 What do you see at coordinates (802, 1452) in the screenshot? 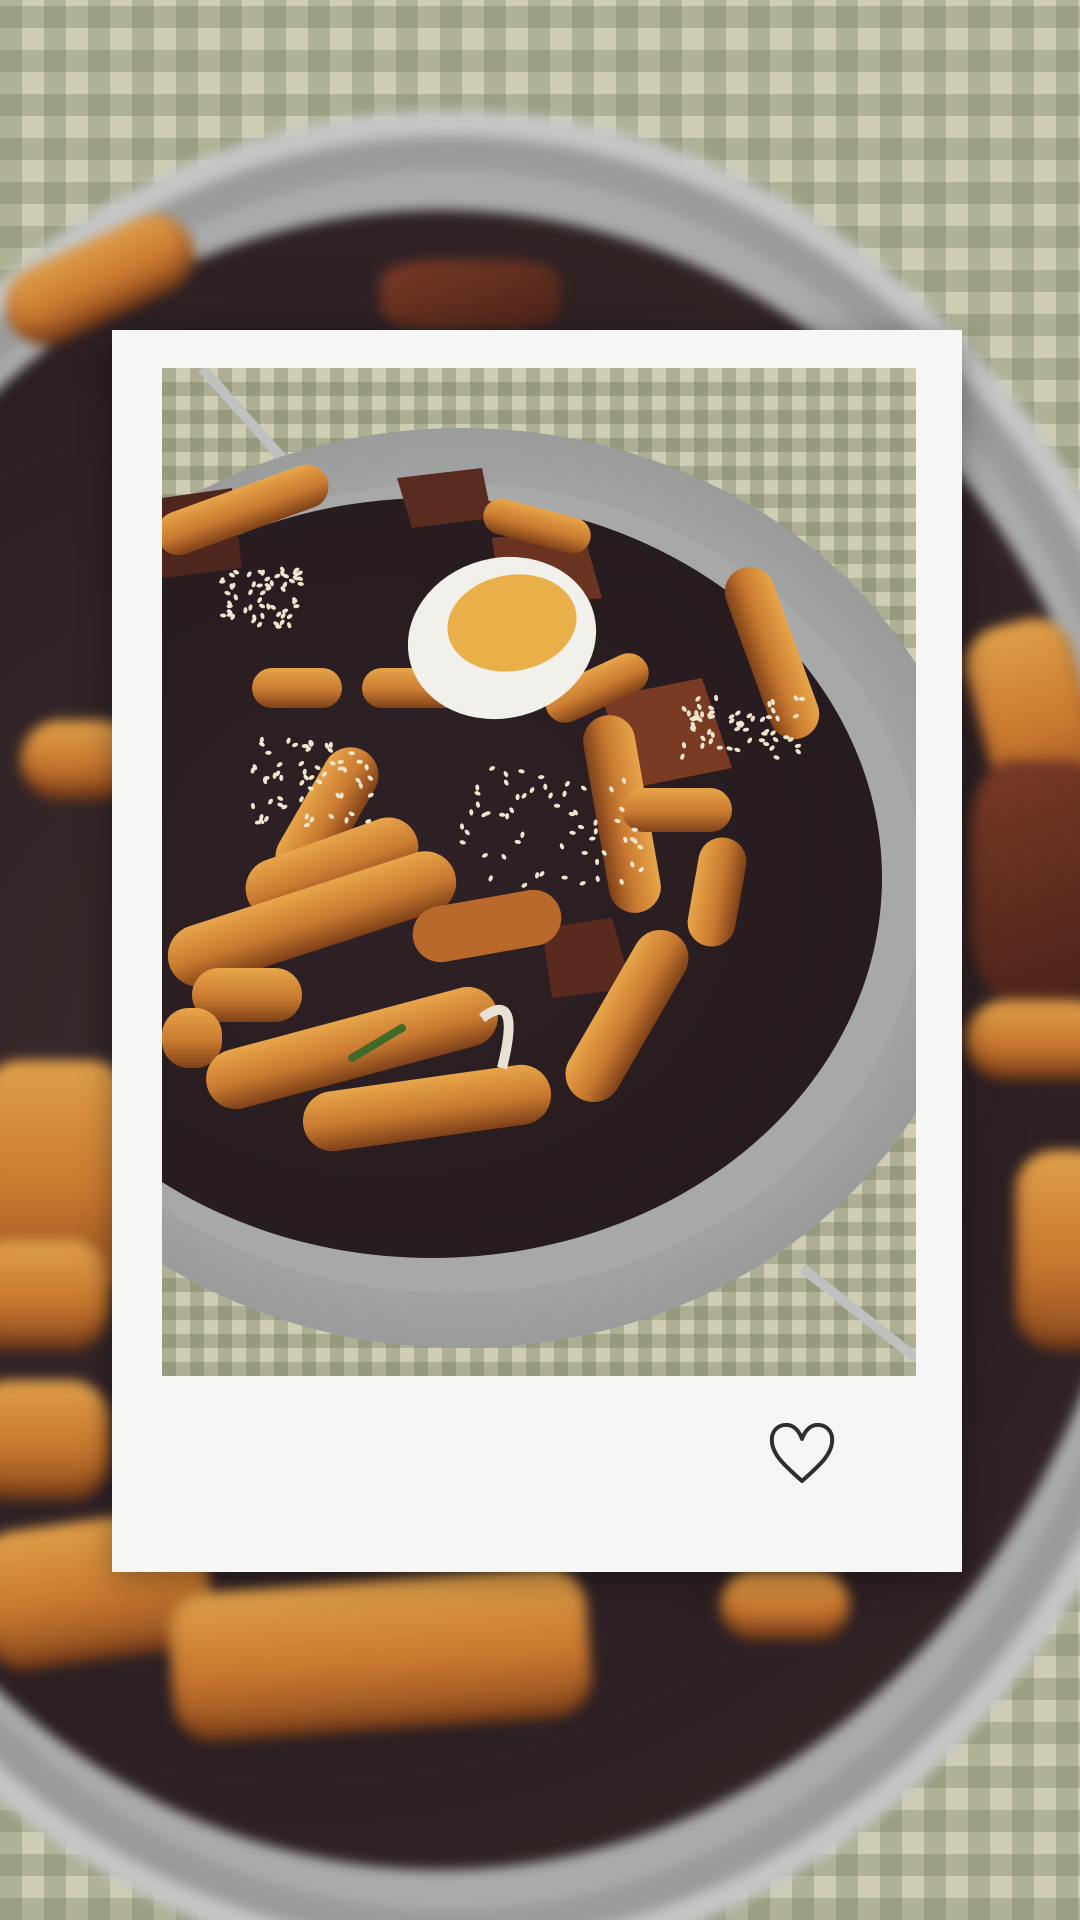
I see `heart-icon` at bounding box center [802, 1452].